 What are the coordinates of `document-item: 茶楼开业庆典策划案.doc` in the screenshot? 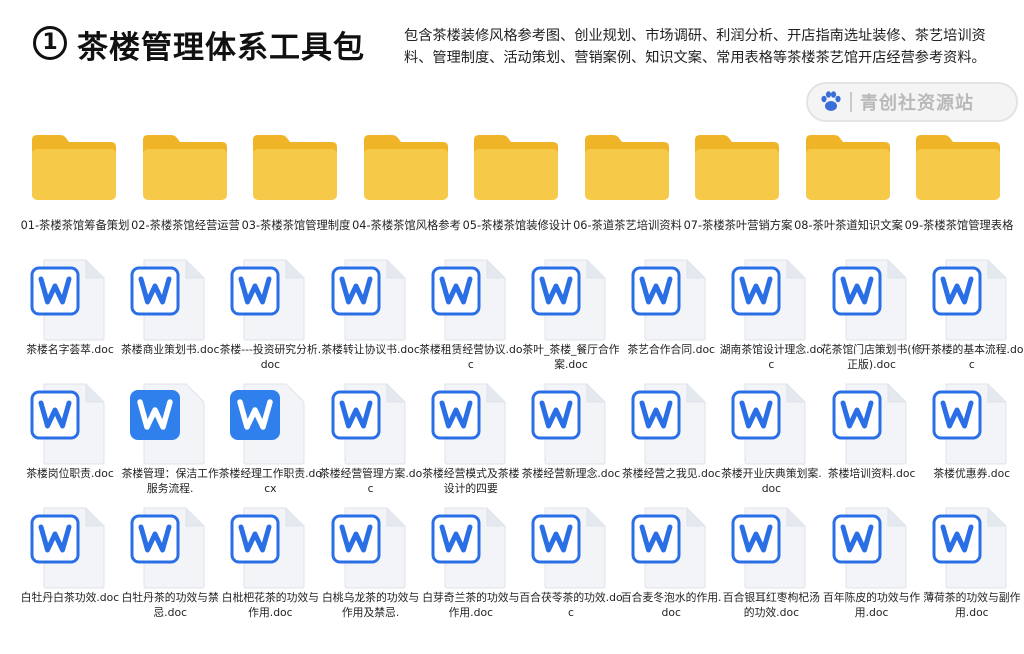 It's located at (771, 440).